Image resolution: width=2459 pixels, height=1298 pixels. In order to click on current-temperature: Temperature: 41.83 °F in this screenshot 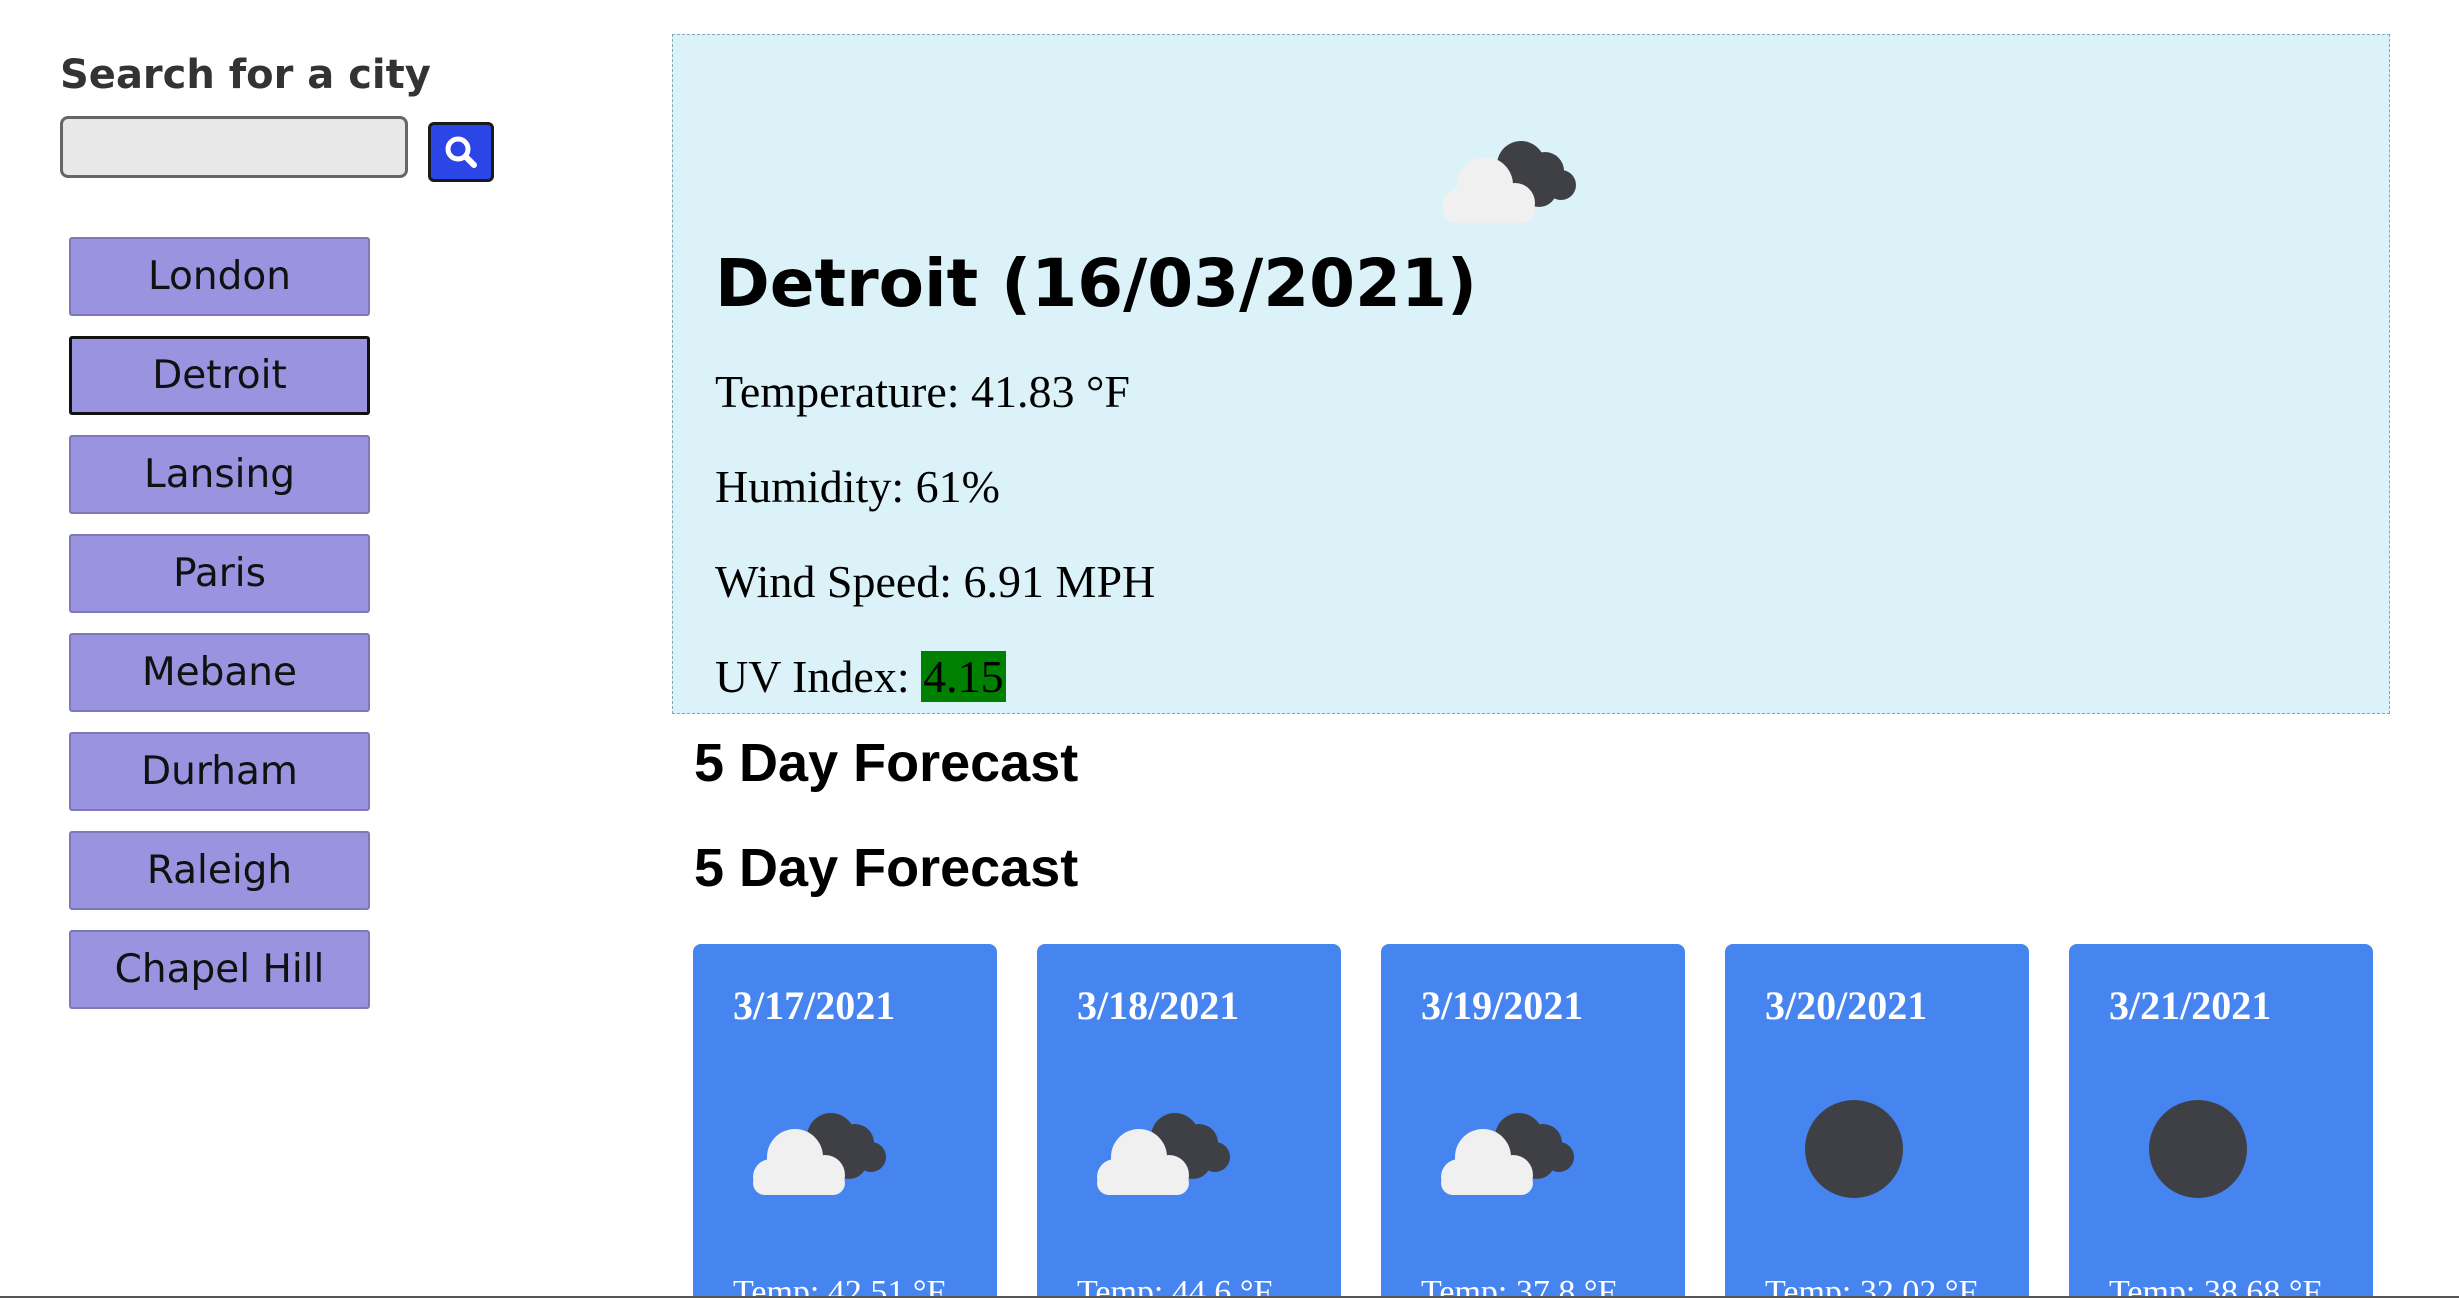, I will do `click(923, 391)`.